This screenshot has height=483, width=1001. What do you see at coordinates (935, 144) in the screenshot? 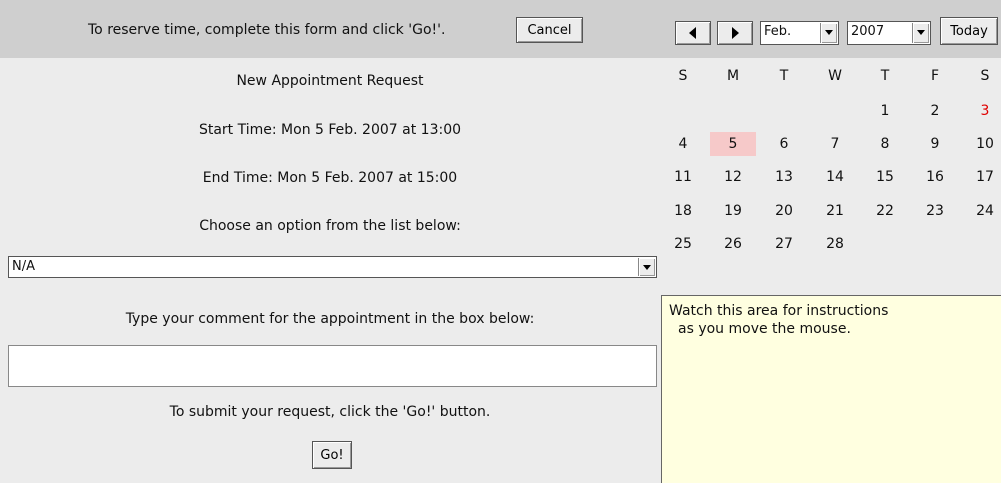
I see `calendar-day: 9` at bounding box center [935, 144].